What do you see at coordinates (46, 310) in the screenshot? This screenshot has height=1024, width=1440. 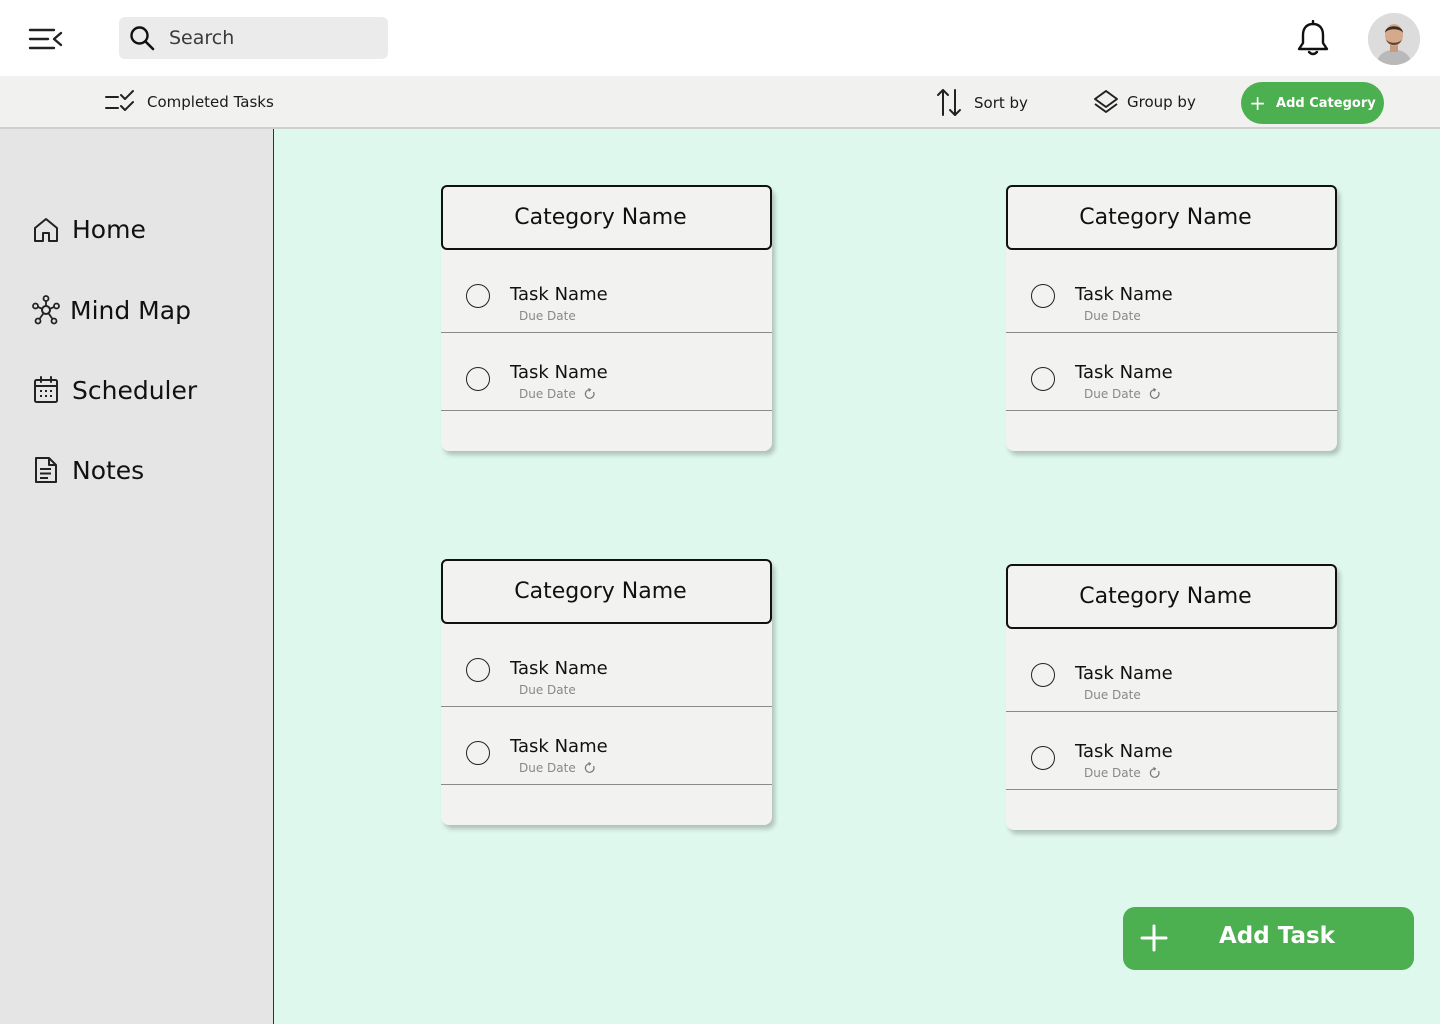 I see `mind-map-icon` at bounding box center [46, 310].